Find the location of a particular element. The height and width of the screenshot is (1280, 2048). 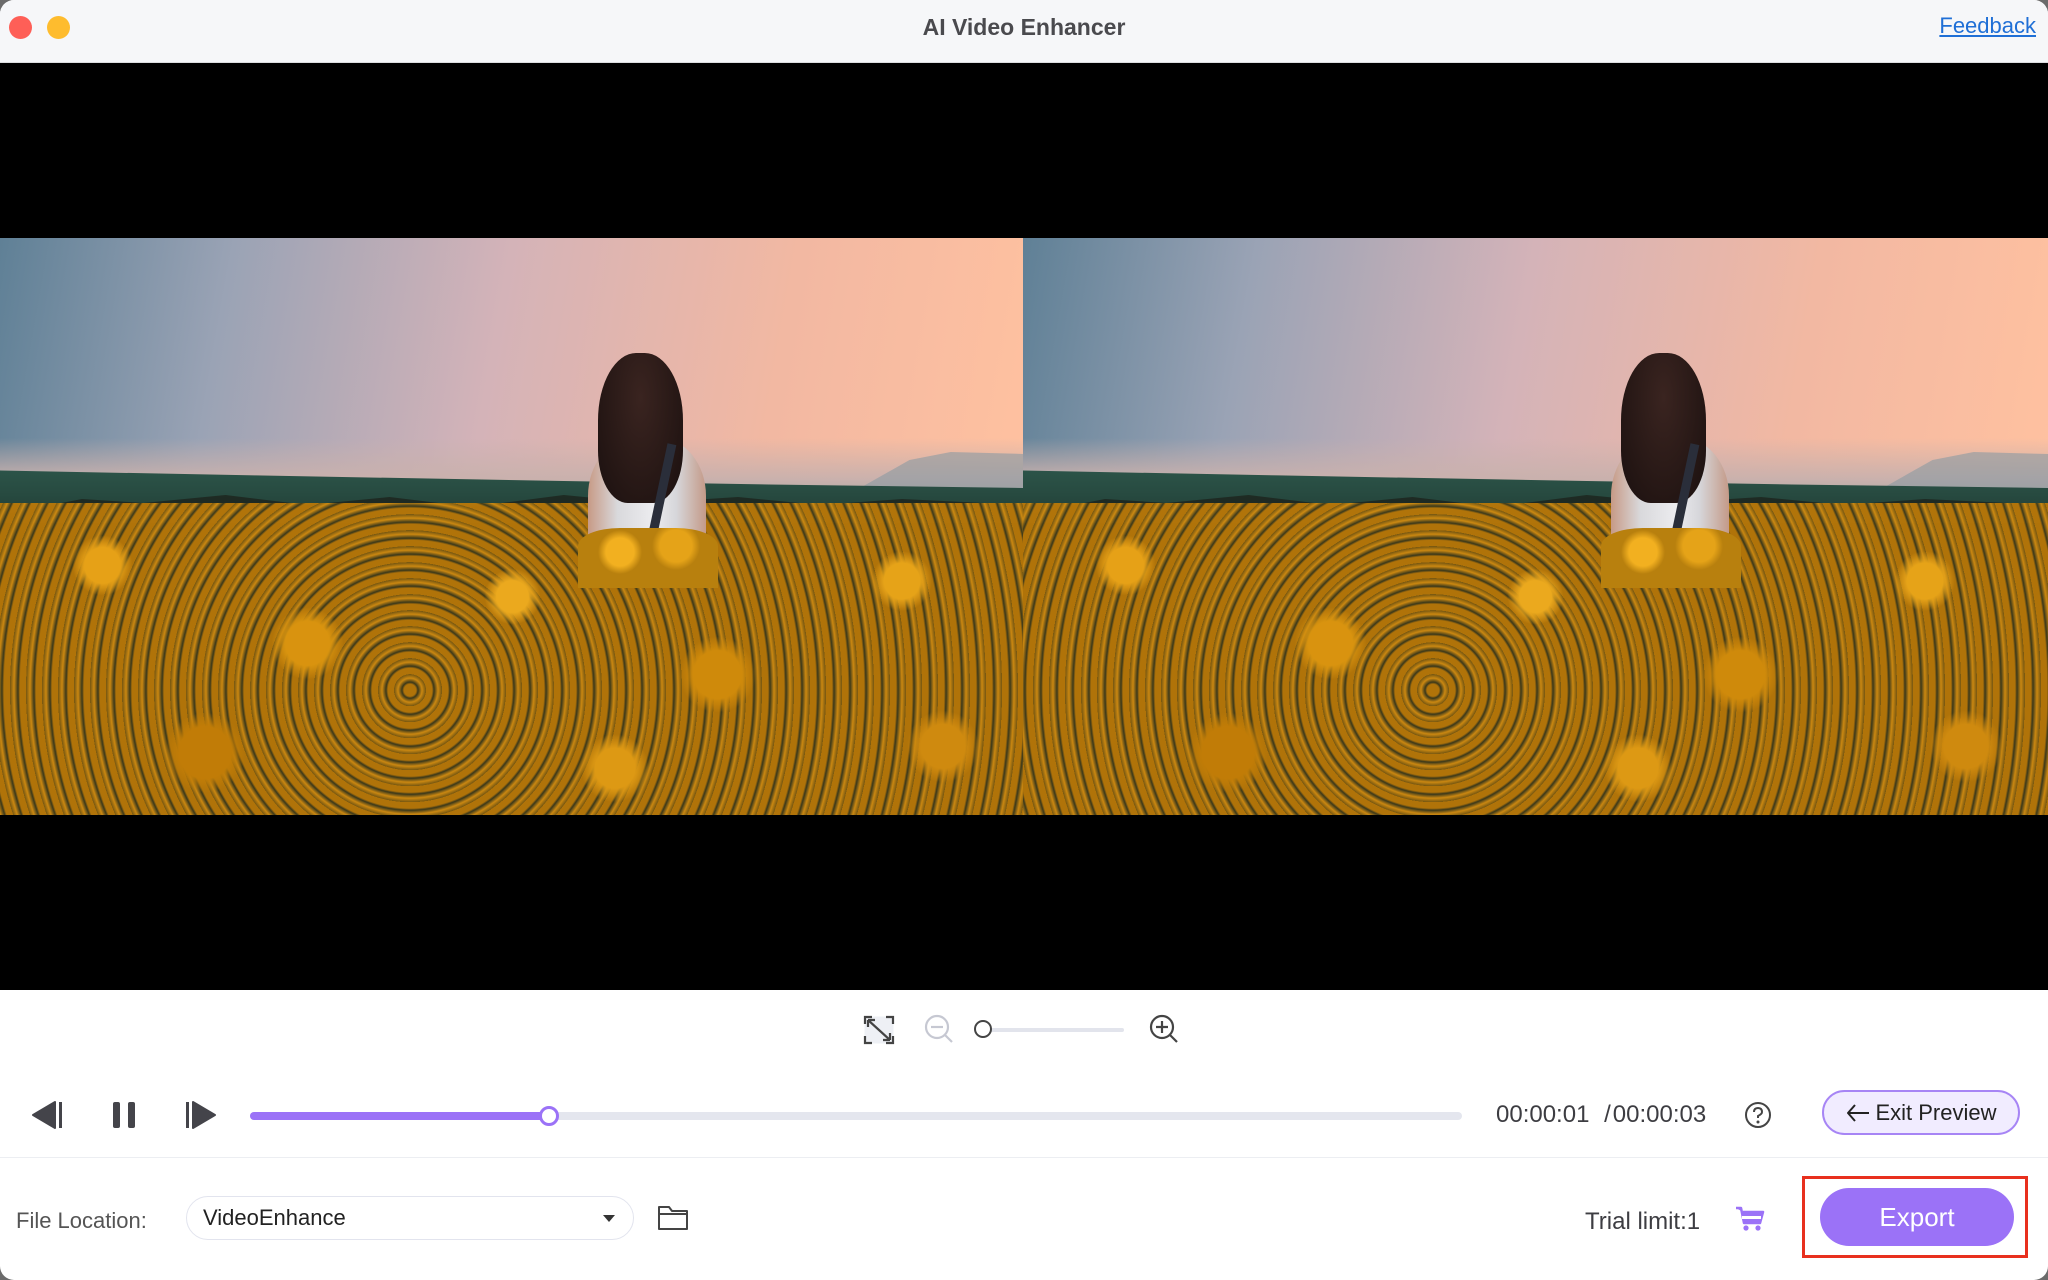

exit-preview-button: Exit Preview is located at coordinates (1921, 1112).